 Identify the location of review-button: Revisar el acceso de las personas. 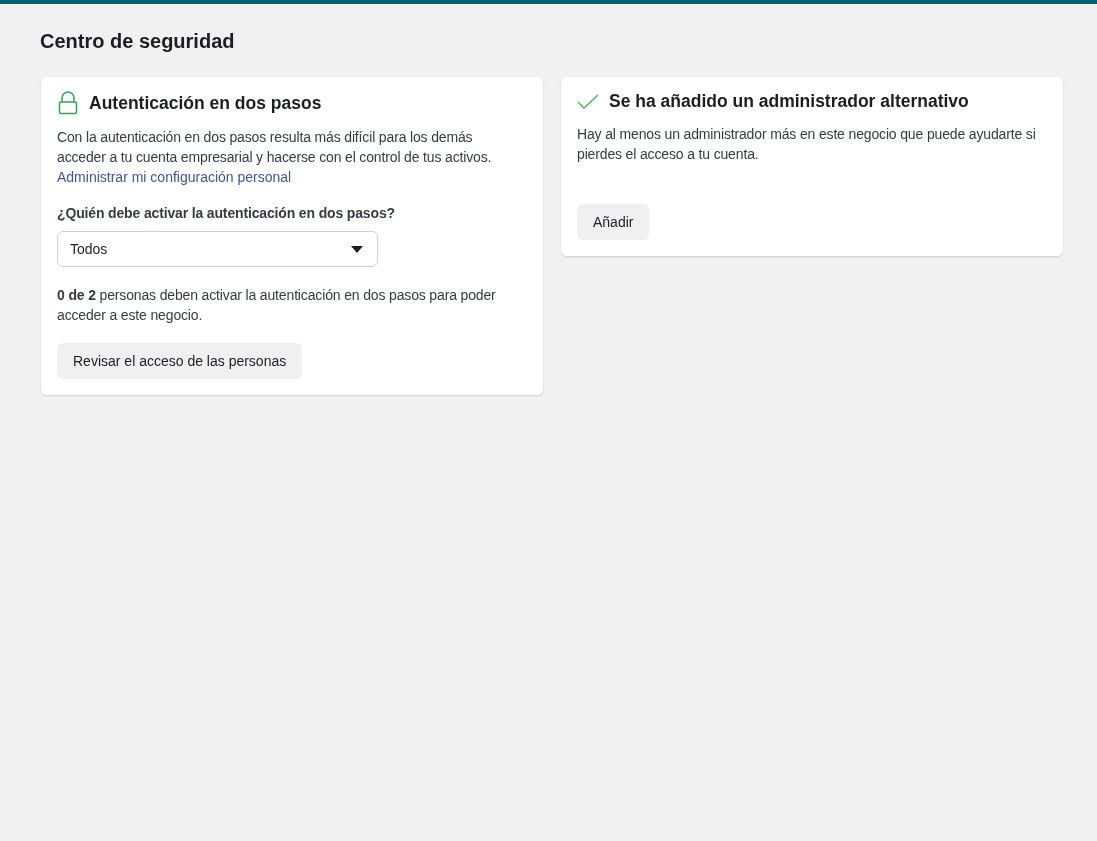
(180, 361).